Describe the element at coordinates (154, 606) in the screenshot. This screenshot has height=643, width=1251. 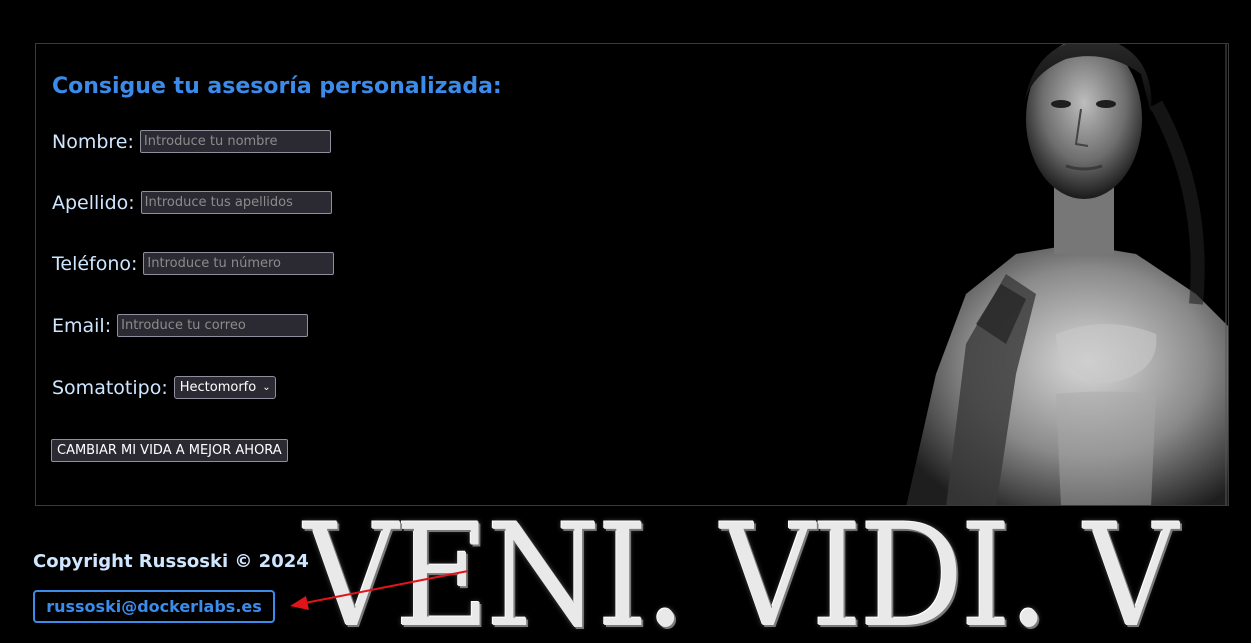
I see `contact-email-link: russoski@dockerlabs.es` at that location.